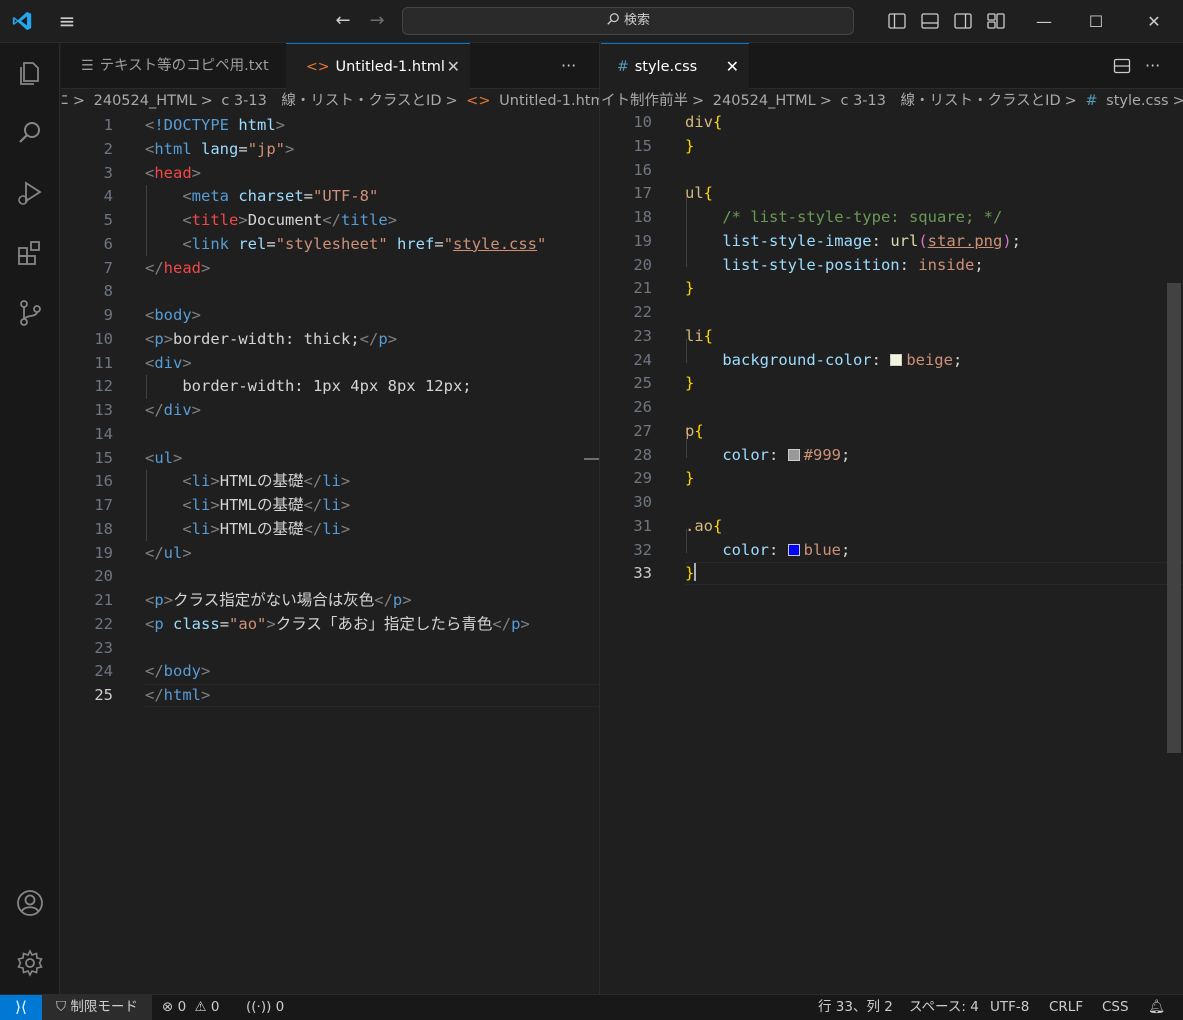  Describe the element at coordinates (904, 240) in the screenshot. I see `code-token: url` at that location.